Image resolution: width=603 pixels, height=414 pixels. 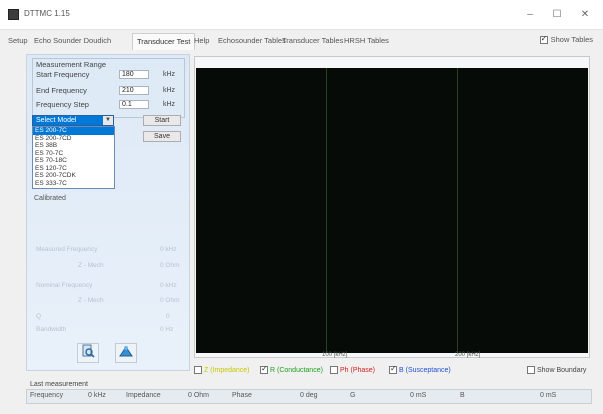 I want to click on status-b-label: B, so click(x=462, y=395).